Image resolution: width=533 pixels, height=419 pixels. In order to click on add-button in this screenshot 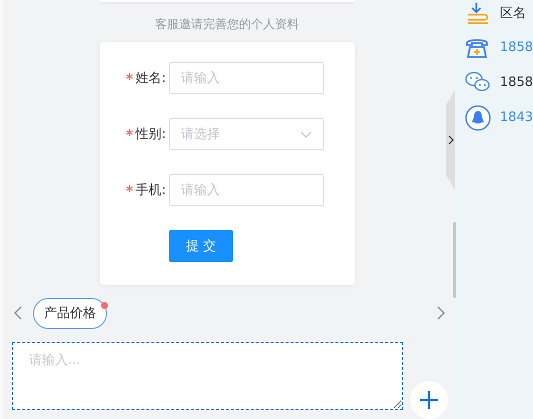, I will do `click(429, 400)`.